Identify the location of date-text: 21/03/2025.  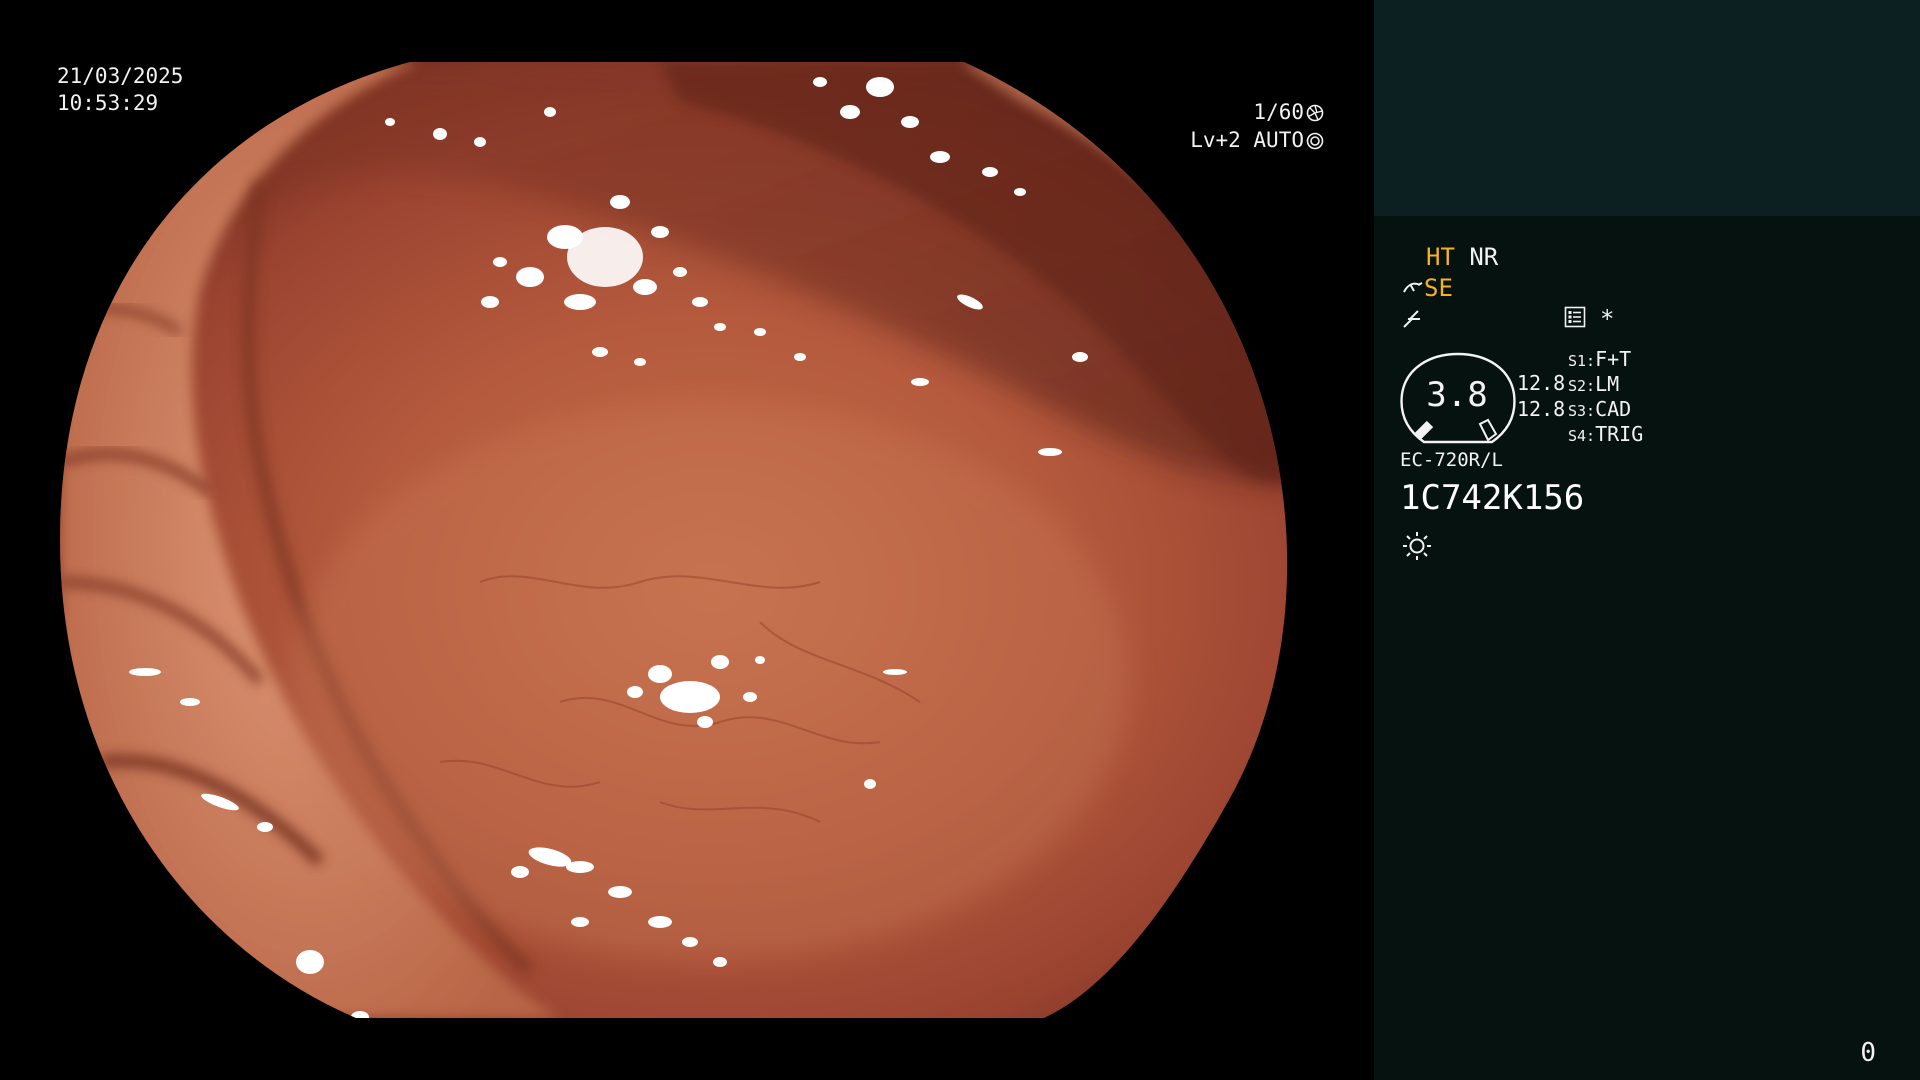
(120, 76).